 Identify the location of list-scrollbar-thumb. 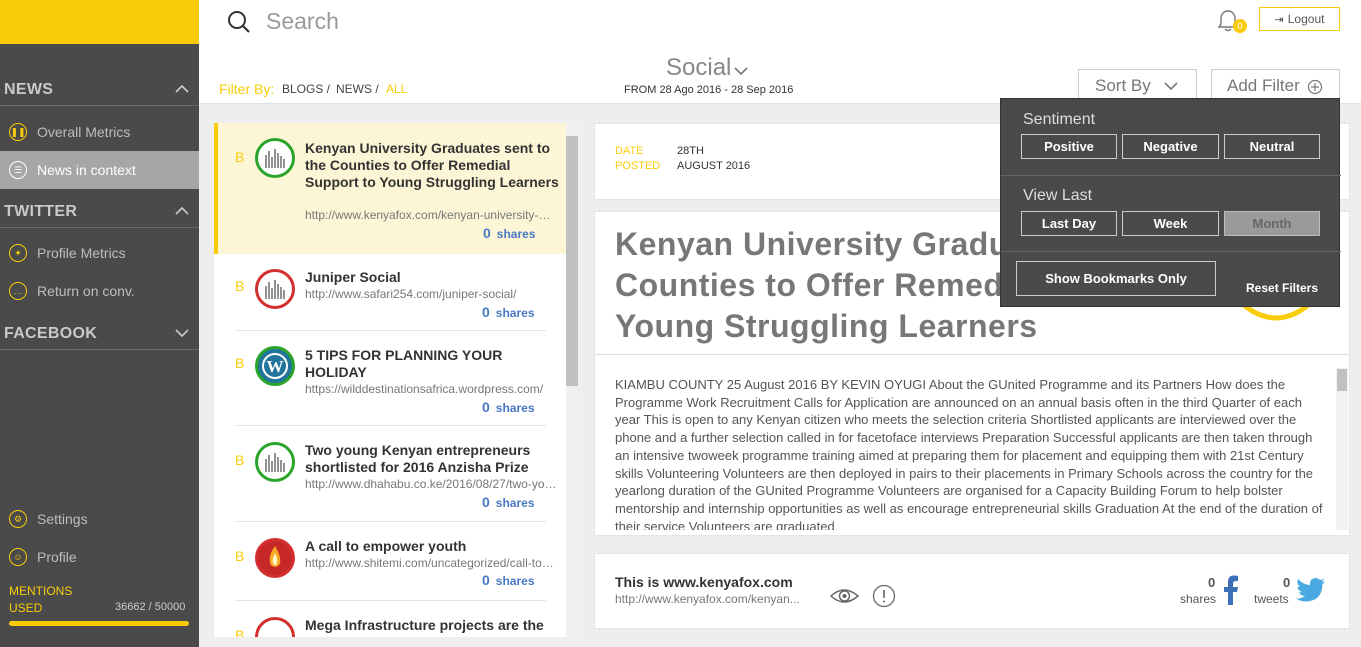
(572, 261).